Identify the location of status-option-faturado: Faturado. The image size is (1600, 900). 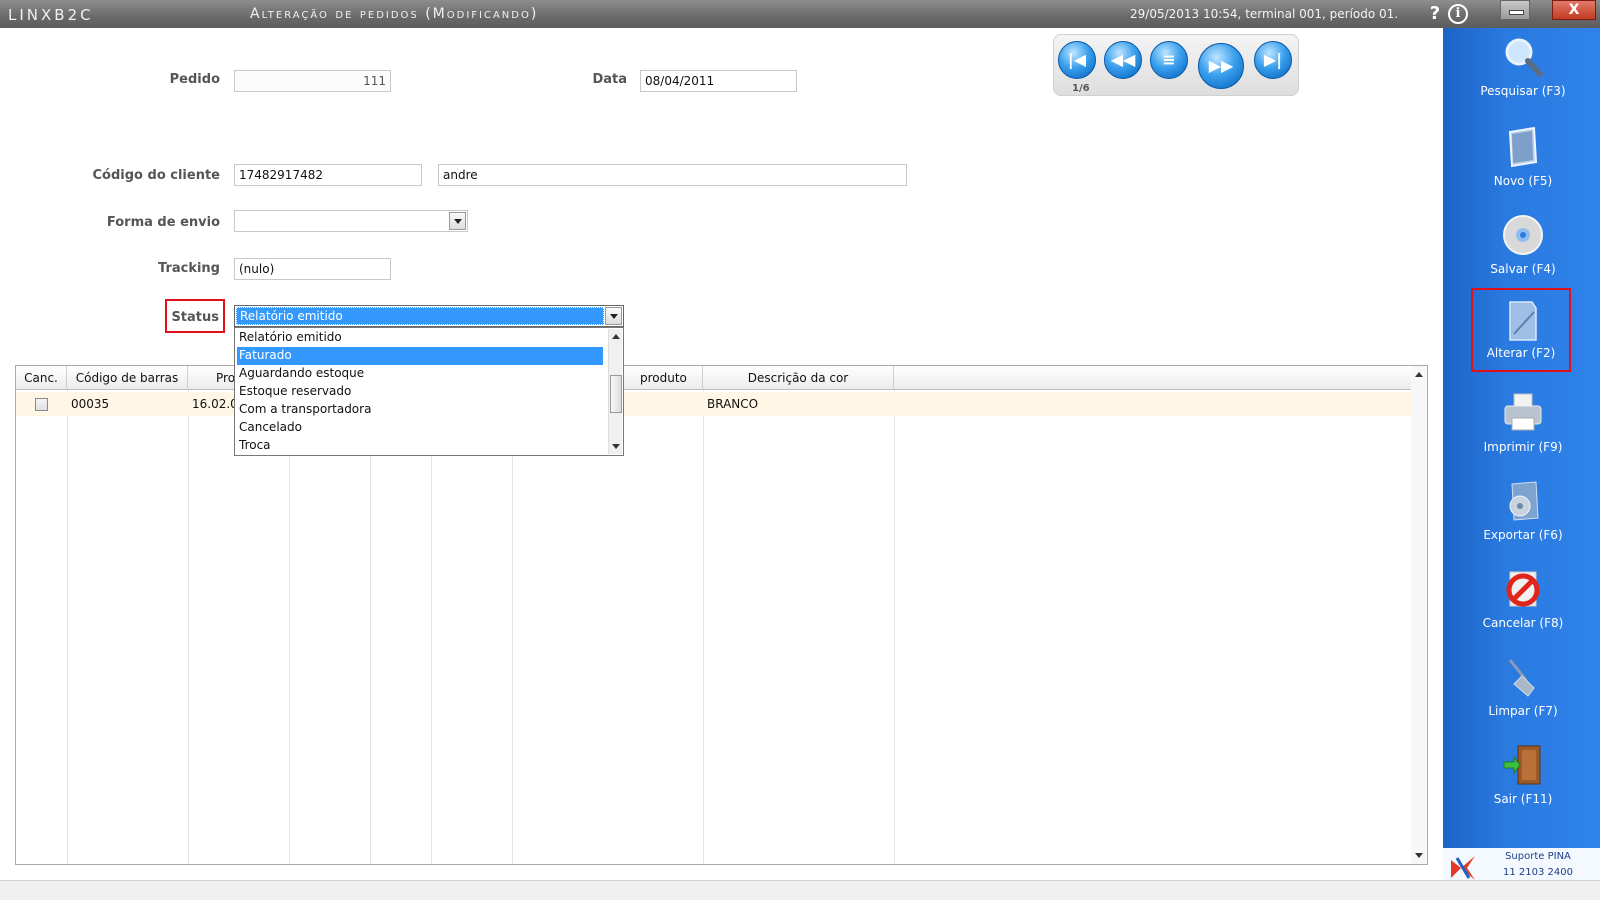
(420, 356).